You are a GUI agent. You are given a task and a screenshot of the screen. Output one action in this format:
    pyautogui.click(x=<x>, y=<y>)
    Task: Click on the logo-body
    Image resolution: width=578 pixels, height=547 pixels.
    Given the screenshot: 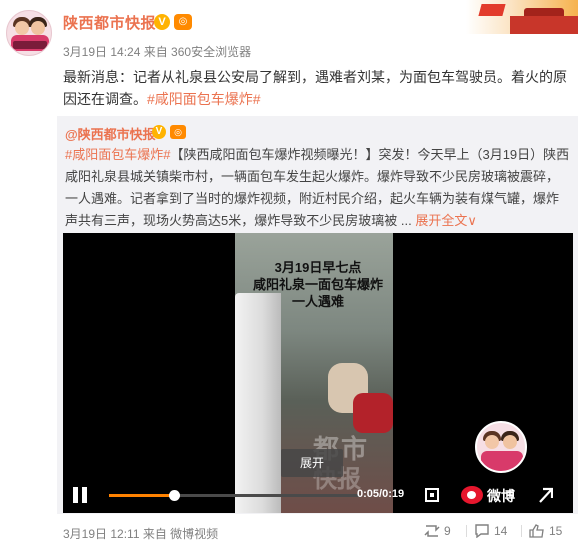 What is the action you would take?
    pyautogui.click(x=502, y=461)
    